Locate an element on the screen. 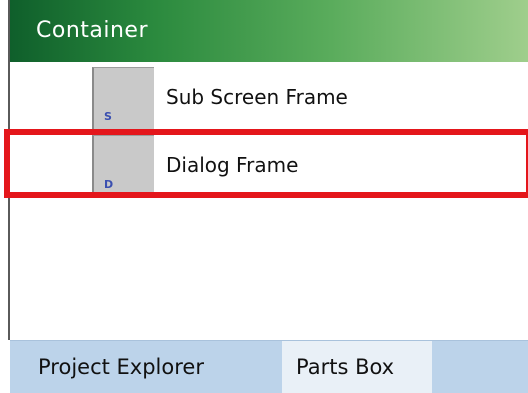  sub-screen-frame-icon: S is located at coordinates (123, 98).